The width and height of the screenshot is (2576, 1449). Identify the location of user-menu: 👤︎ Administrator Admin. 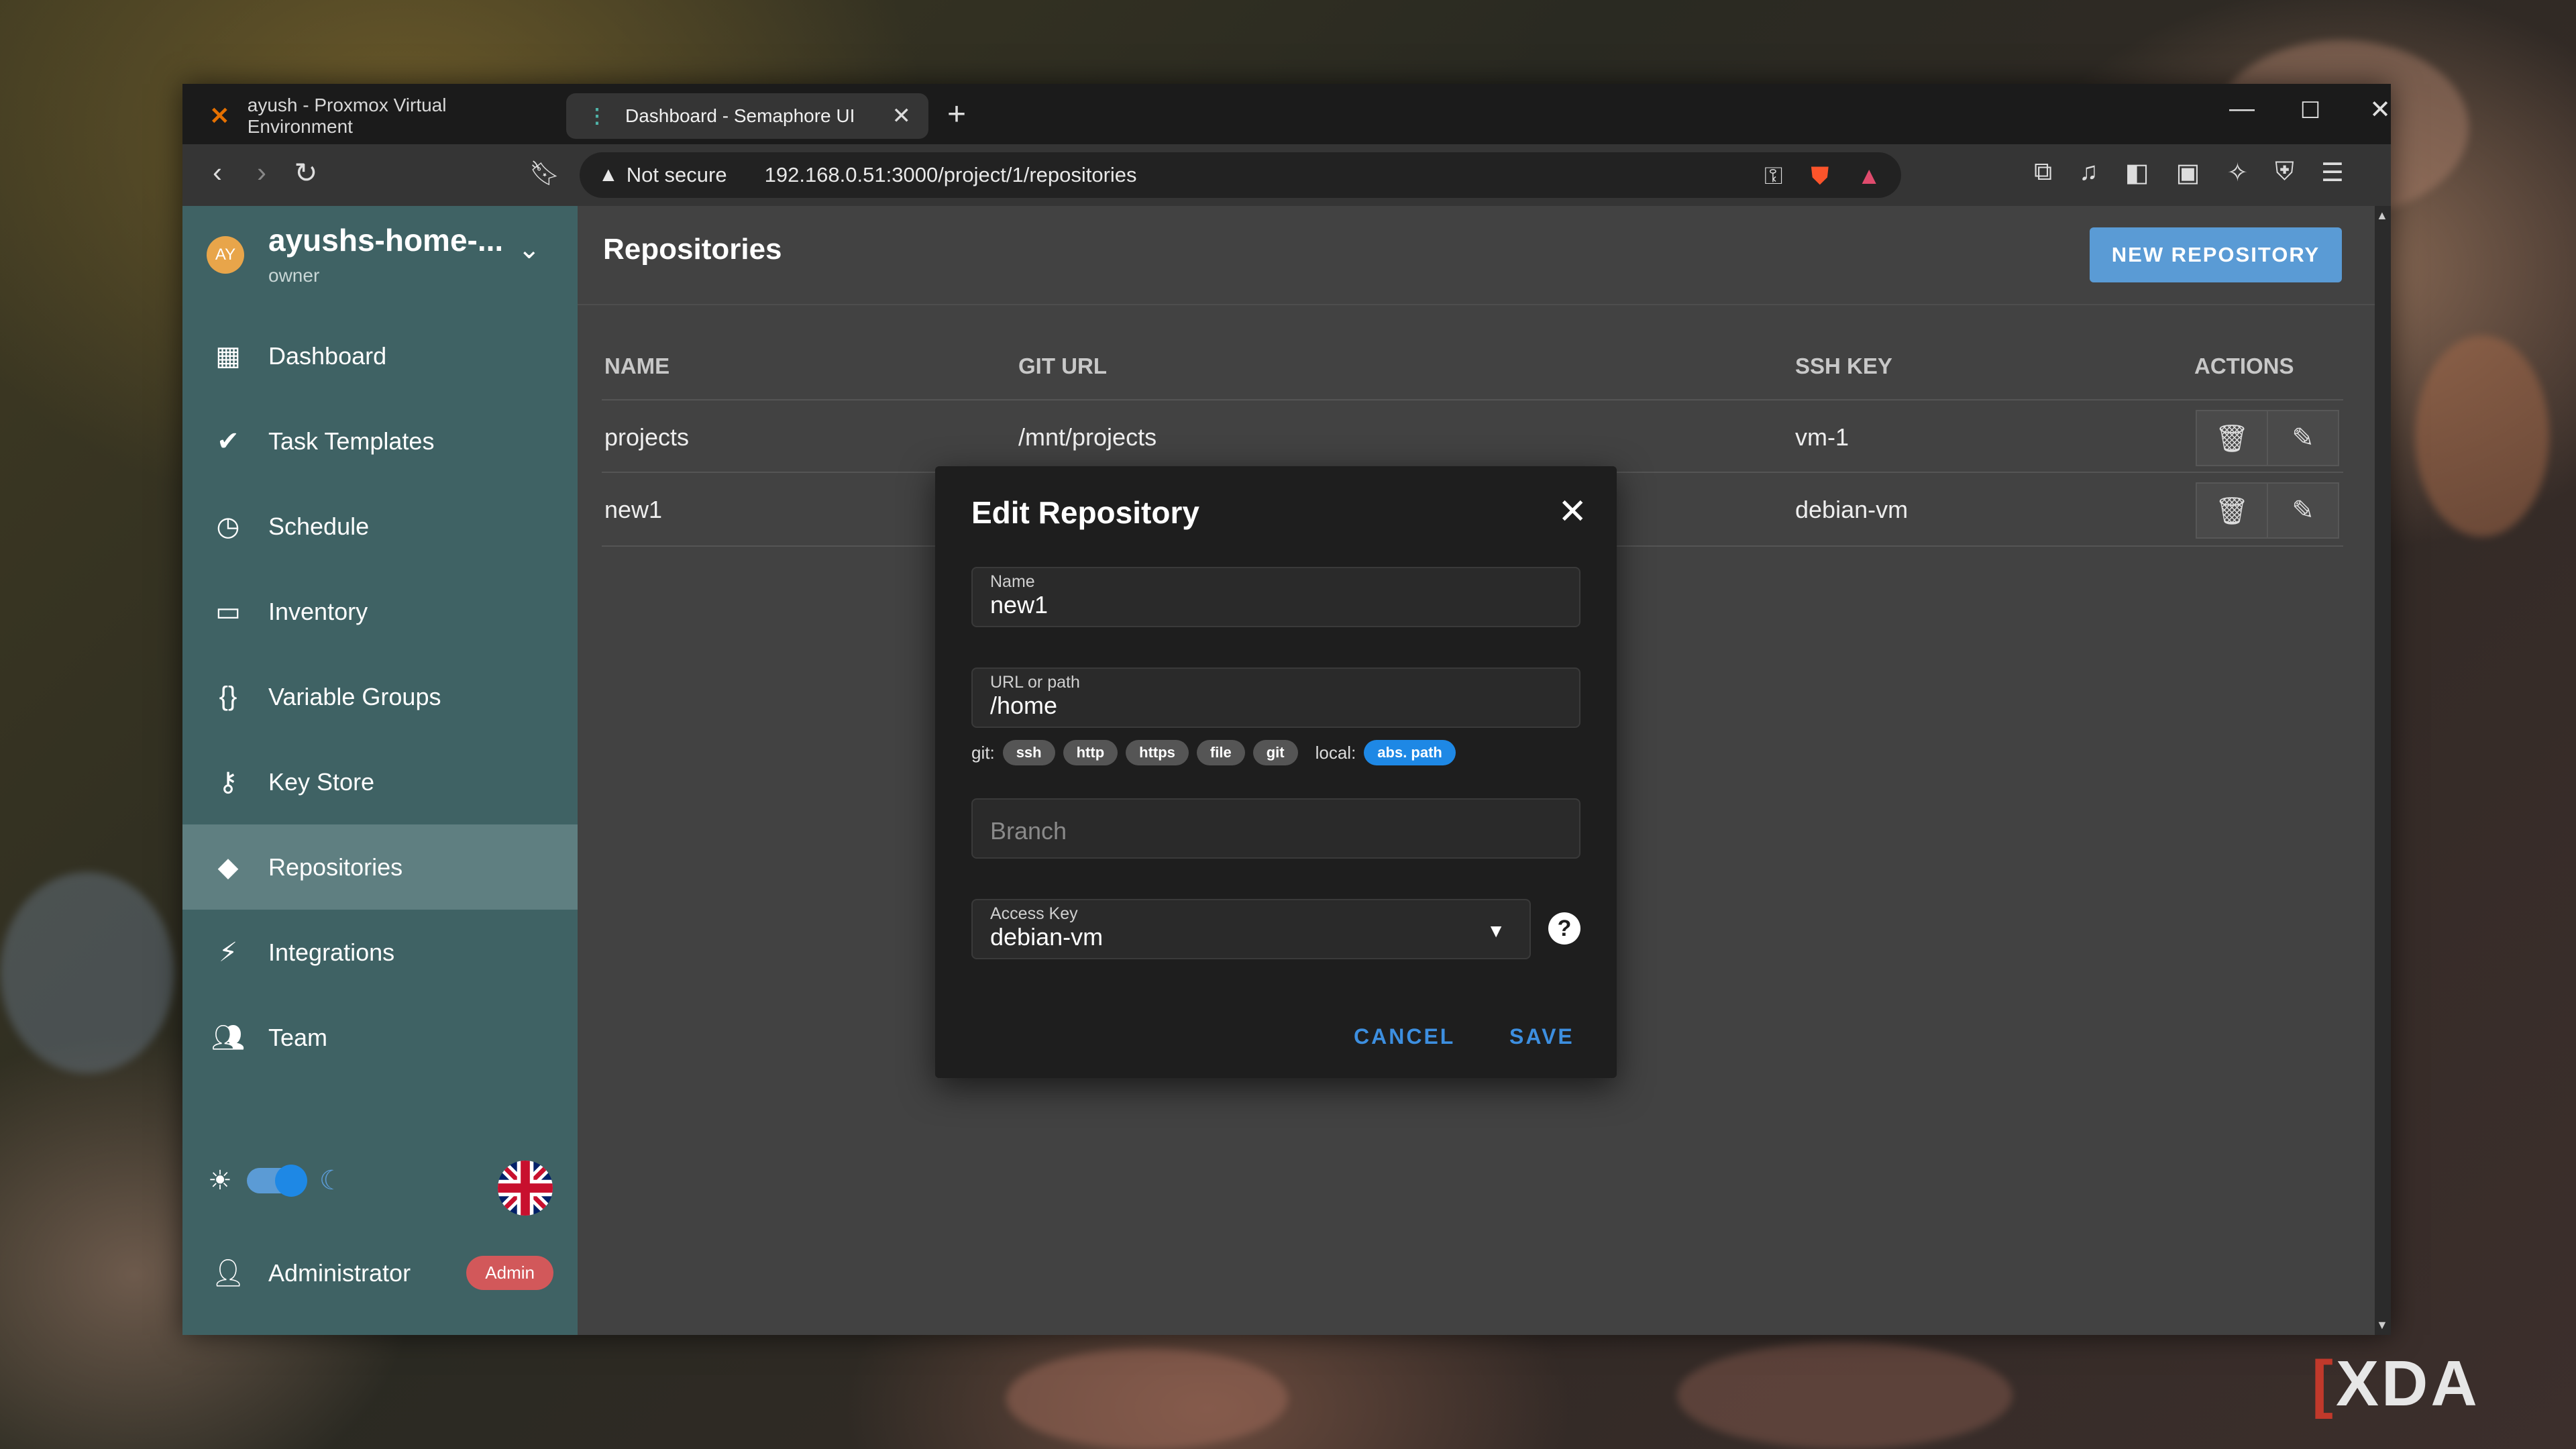
(380, 1273).